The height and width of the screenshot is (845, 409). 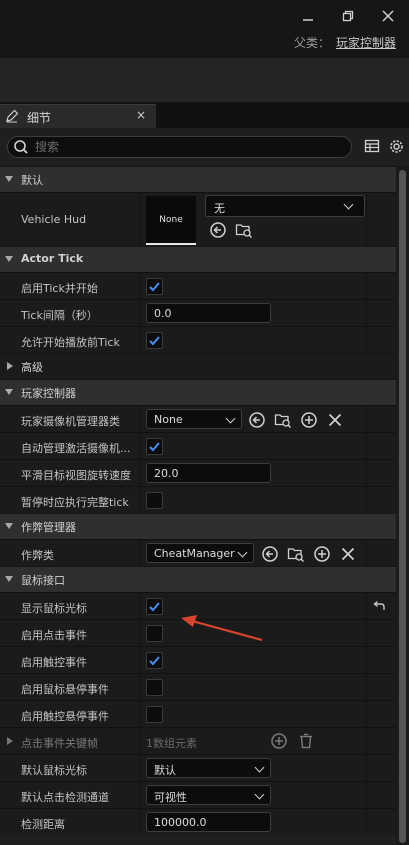 I want to click on search-input, so click(x=185, y=147).